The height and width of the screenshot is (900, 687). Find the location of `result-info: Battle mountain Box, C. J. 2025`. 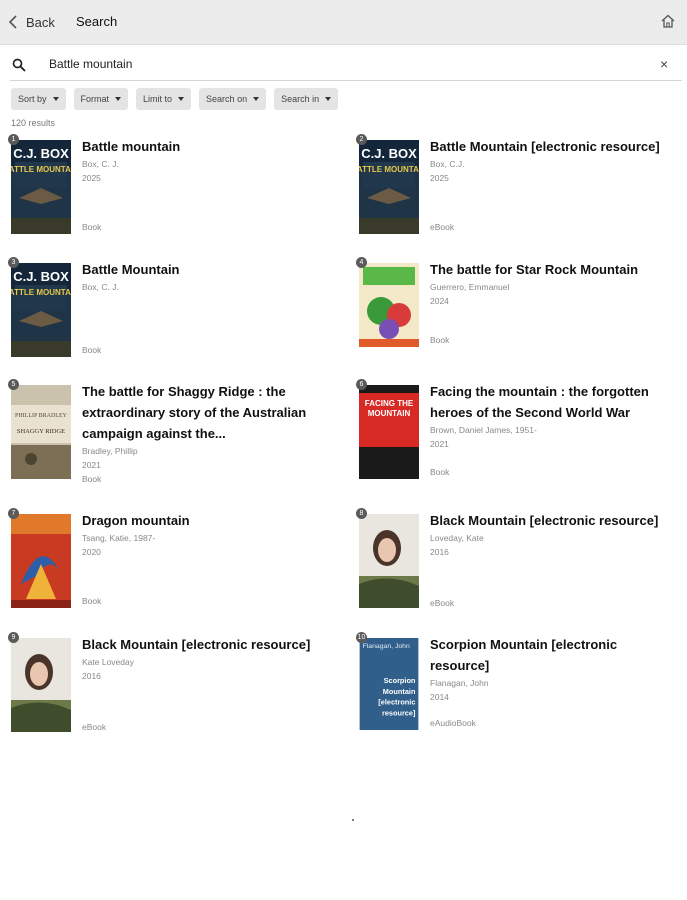

result-info: Battle mountain Box, C. J. 2025 is located at coordinates (204, 162).